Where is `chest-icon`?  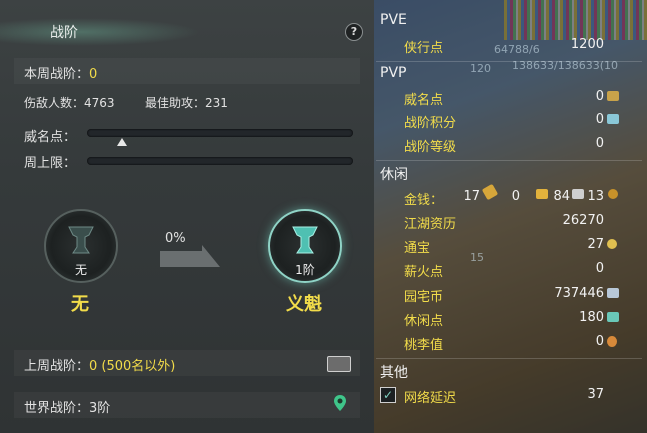
chest-icon is located at coordinates (339, 364).